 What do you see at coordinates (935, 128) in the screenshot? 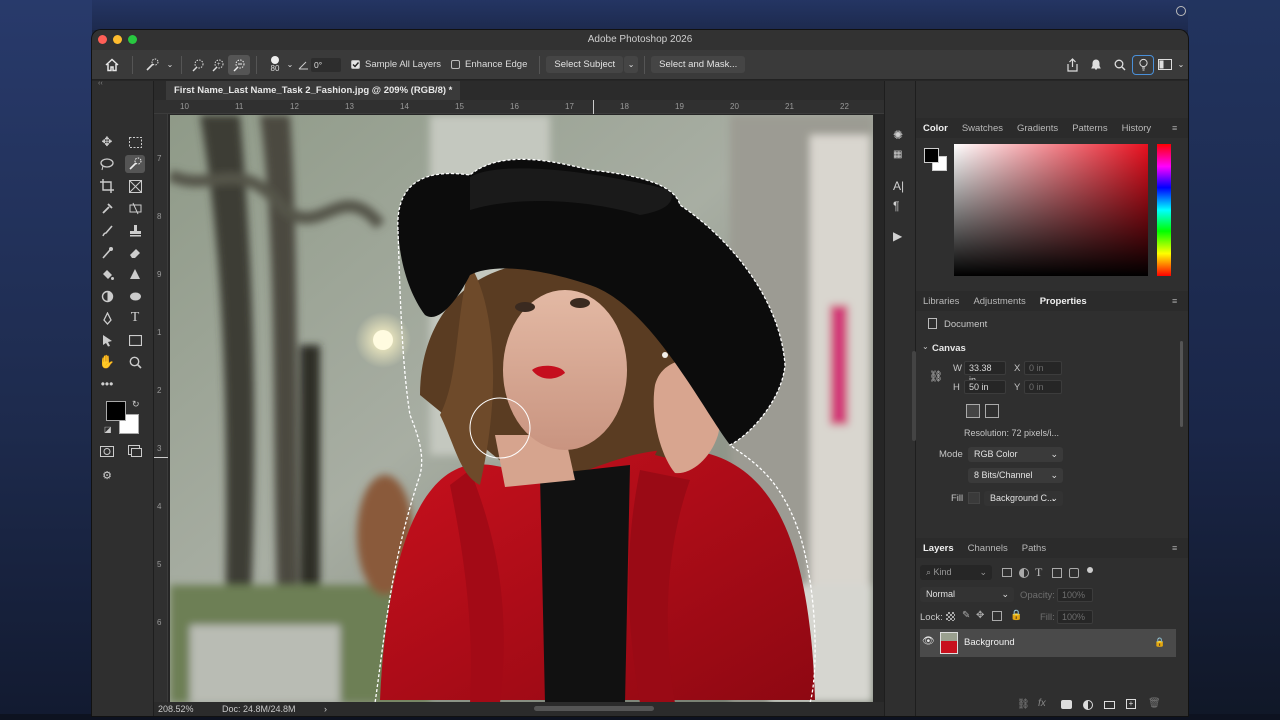
I see `tab-color: Color` at bounding box center [935, 128].